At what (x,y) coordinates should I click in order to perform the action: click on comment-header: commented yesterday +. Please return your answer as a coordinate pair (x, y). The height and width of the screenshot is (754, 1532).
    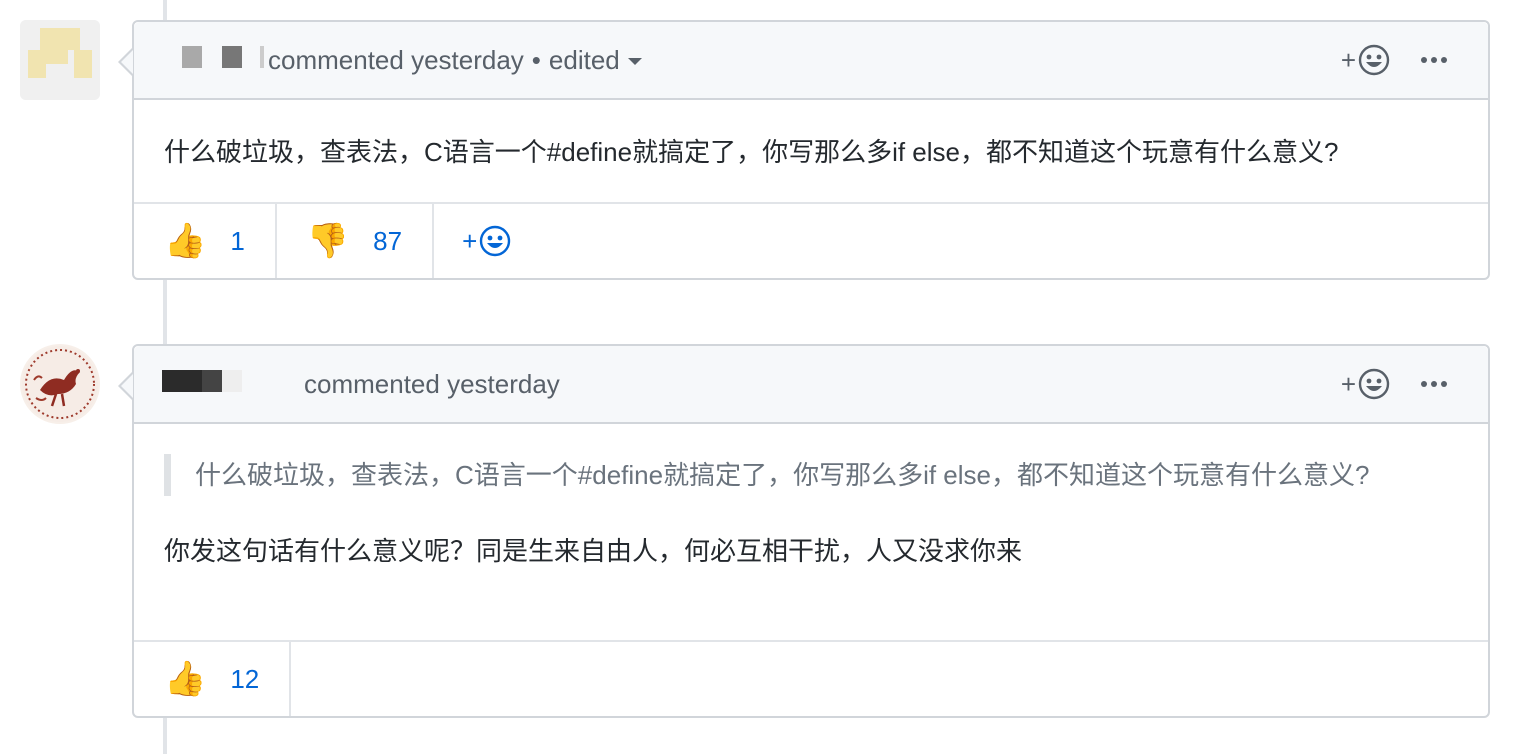
    Looking at the image, I should click on (811, 385).